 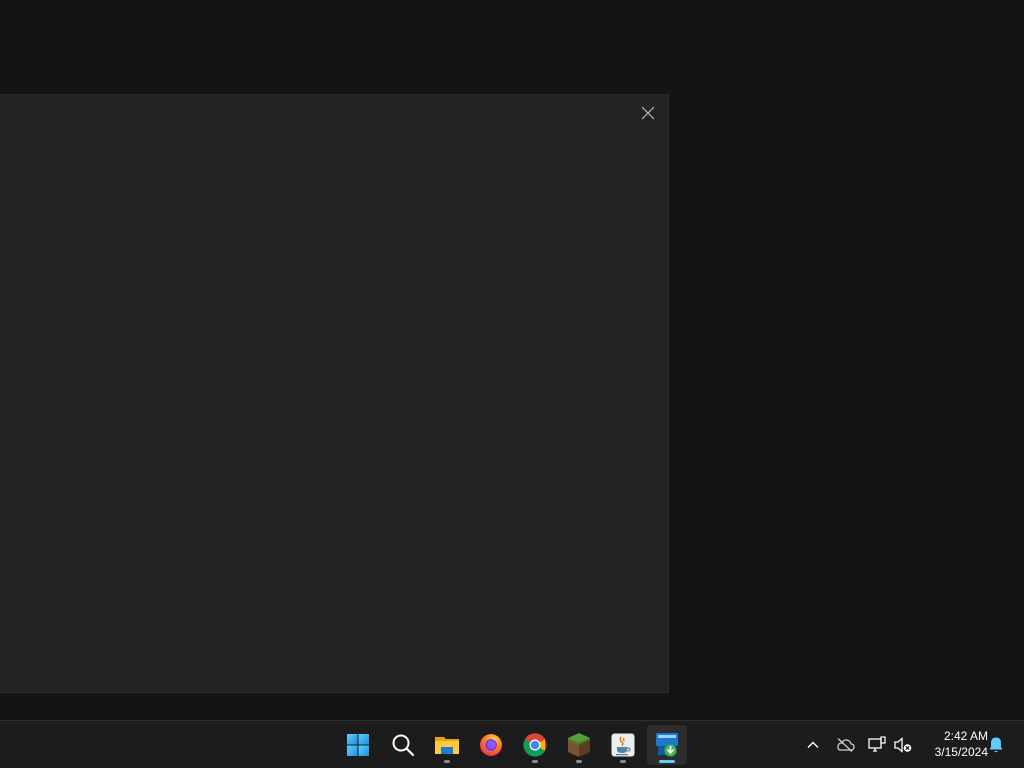 I want to click on notification-bell-icon, so click(x=996, y=745).